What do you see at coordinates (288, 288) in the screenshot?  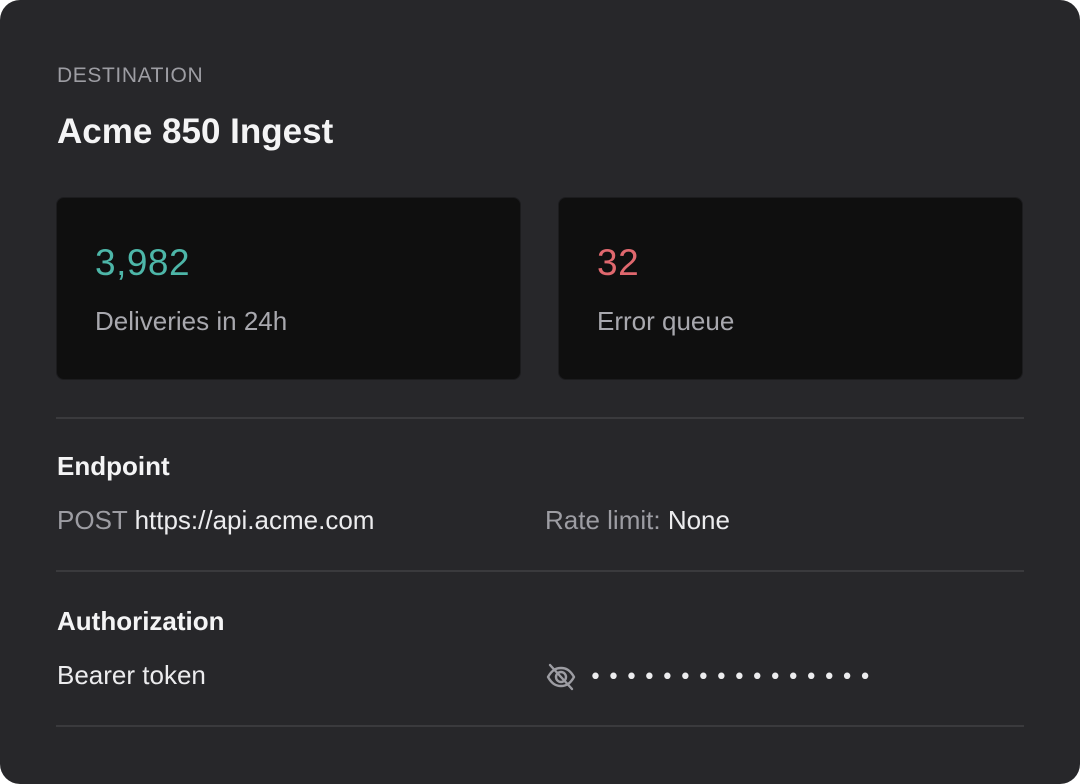 I see `stat-deliveries: 3,982 Deliveries in 24h` at bounding box center [288, 288].